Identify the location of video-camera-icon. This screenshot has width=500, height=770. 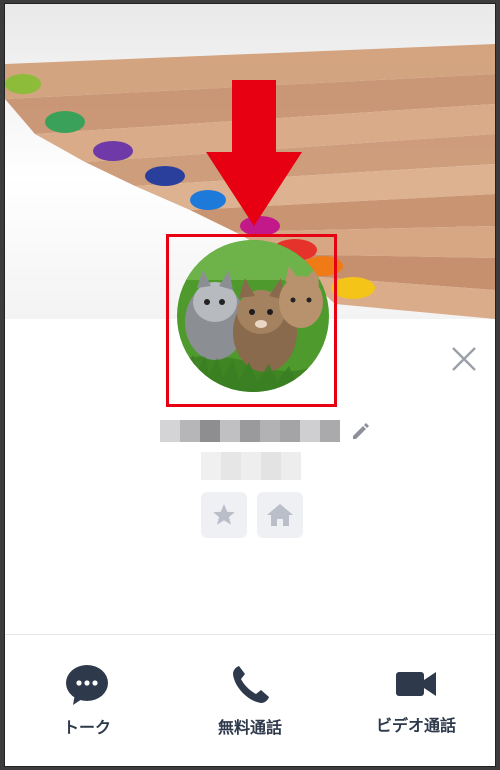
(416, 684).